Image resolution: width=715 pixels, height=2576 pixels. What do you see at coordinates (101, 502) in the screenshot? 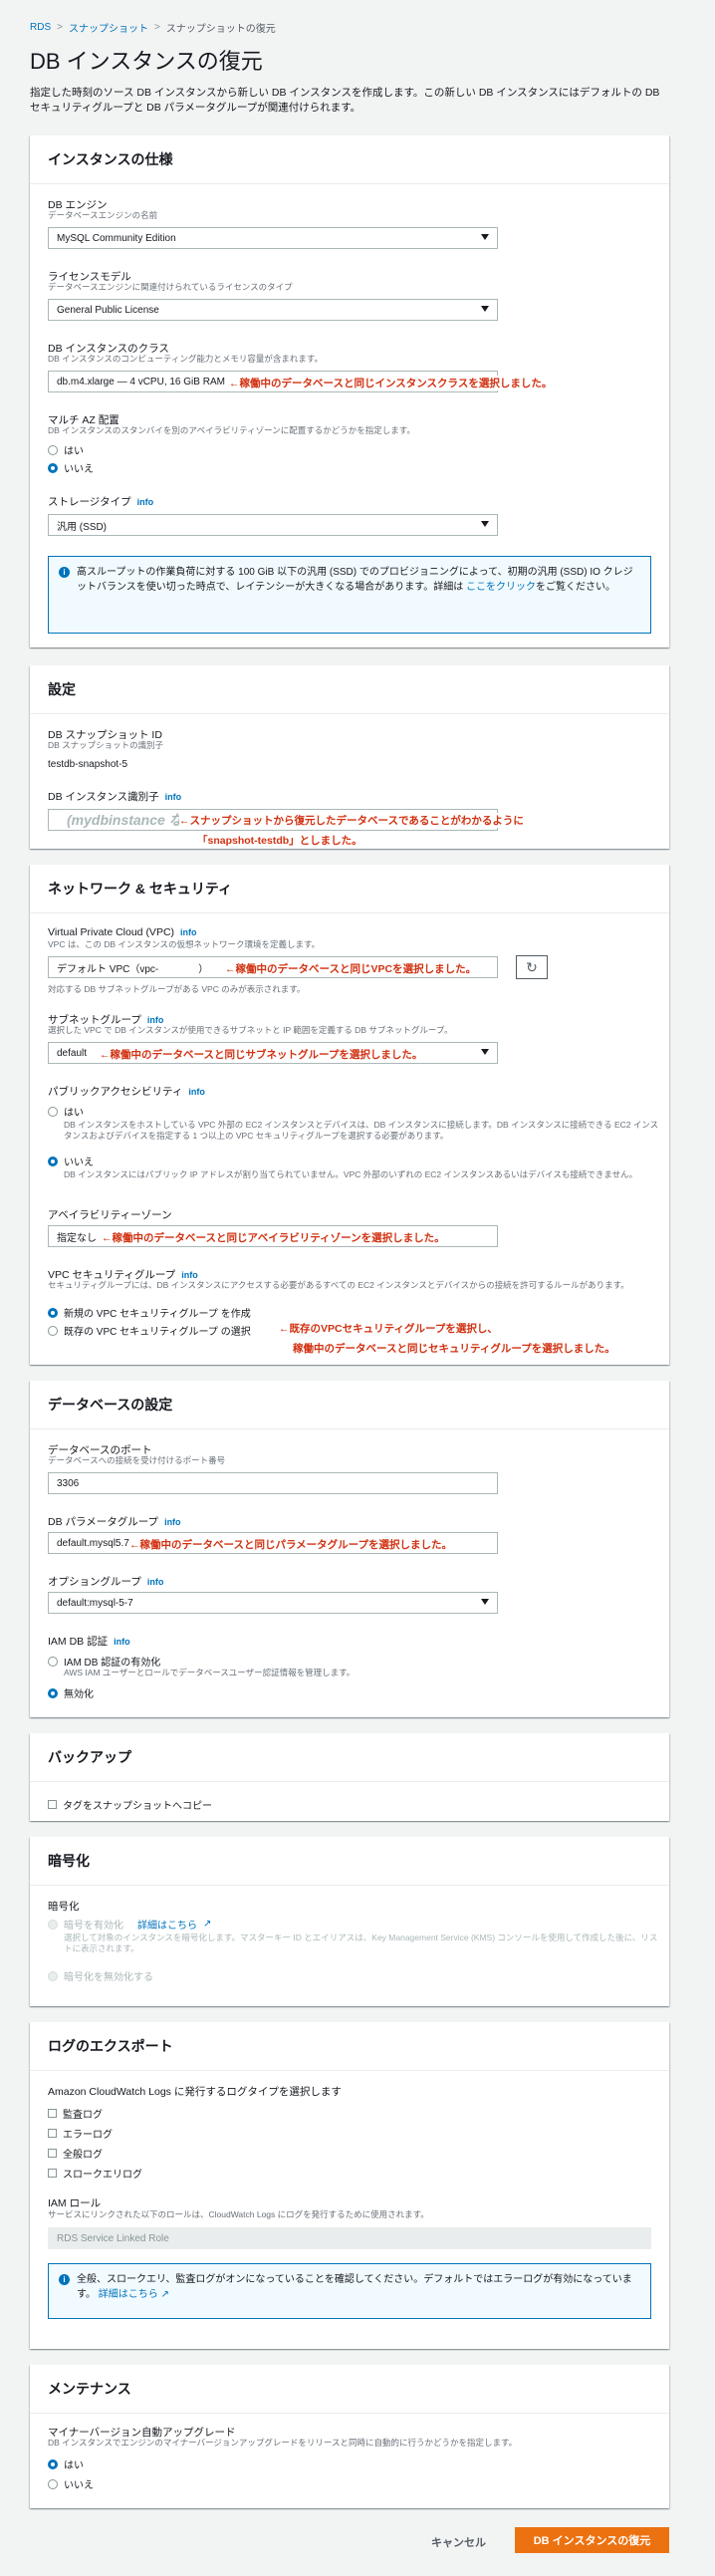
I see `storage-label: ストレージタイプ info` at bounding box center [101, 502].